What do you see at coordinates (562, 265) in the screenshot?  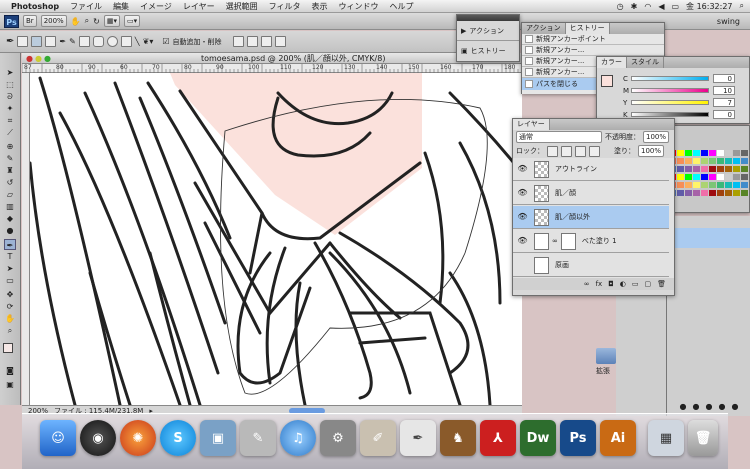 I see `layer-name: 原画` at bounding box center [562, 265].